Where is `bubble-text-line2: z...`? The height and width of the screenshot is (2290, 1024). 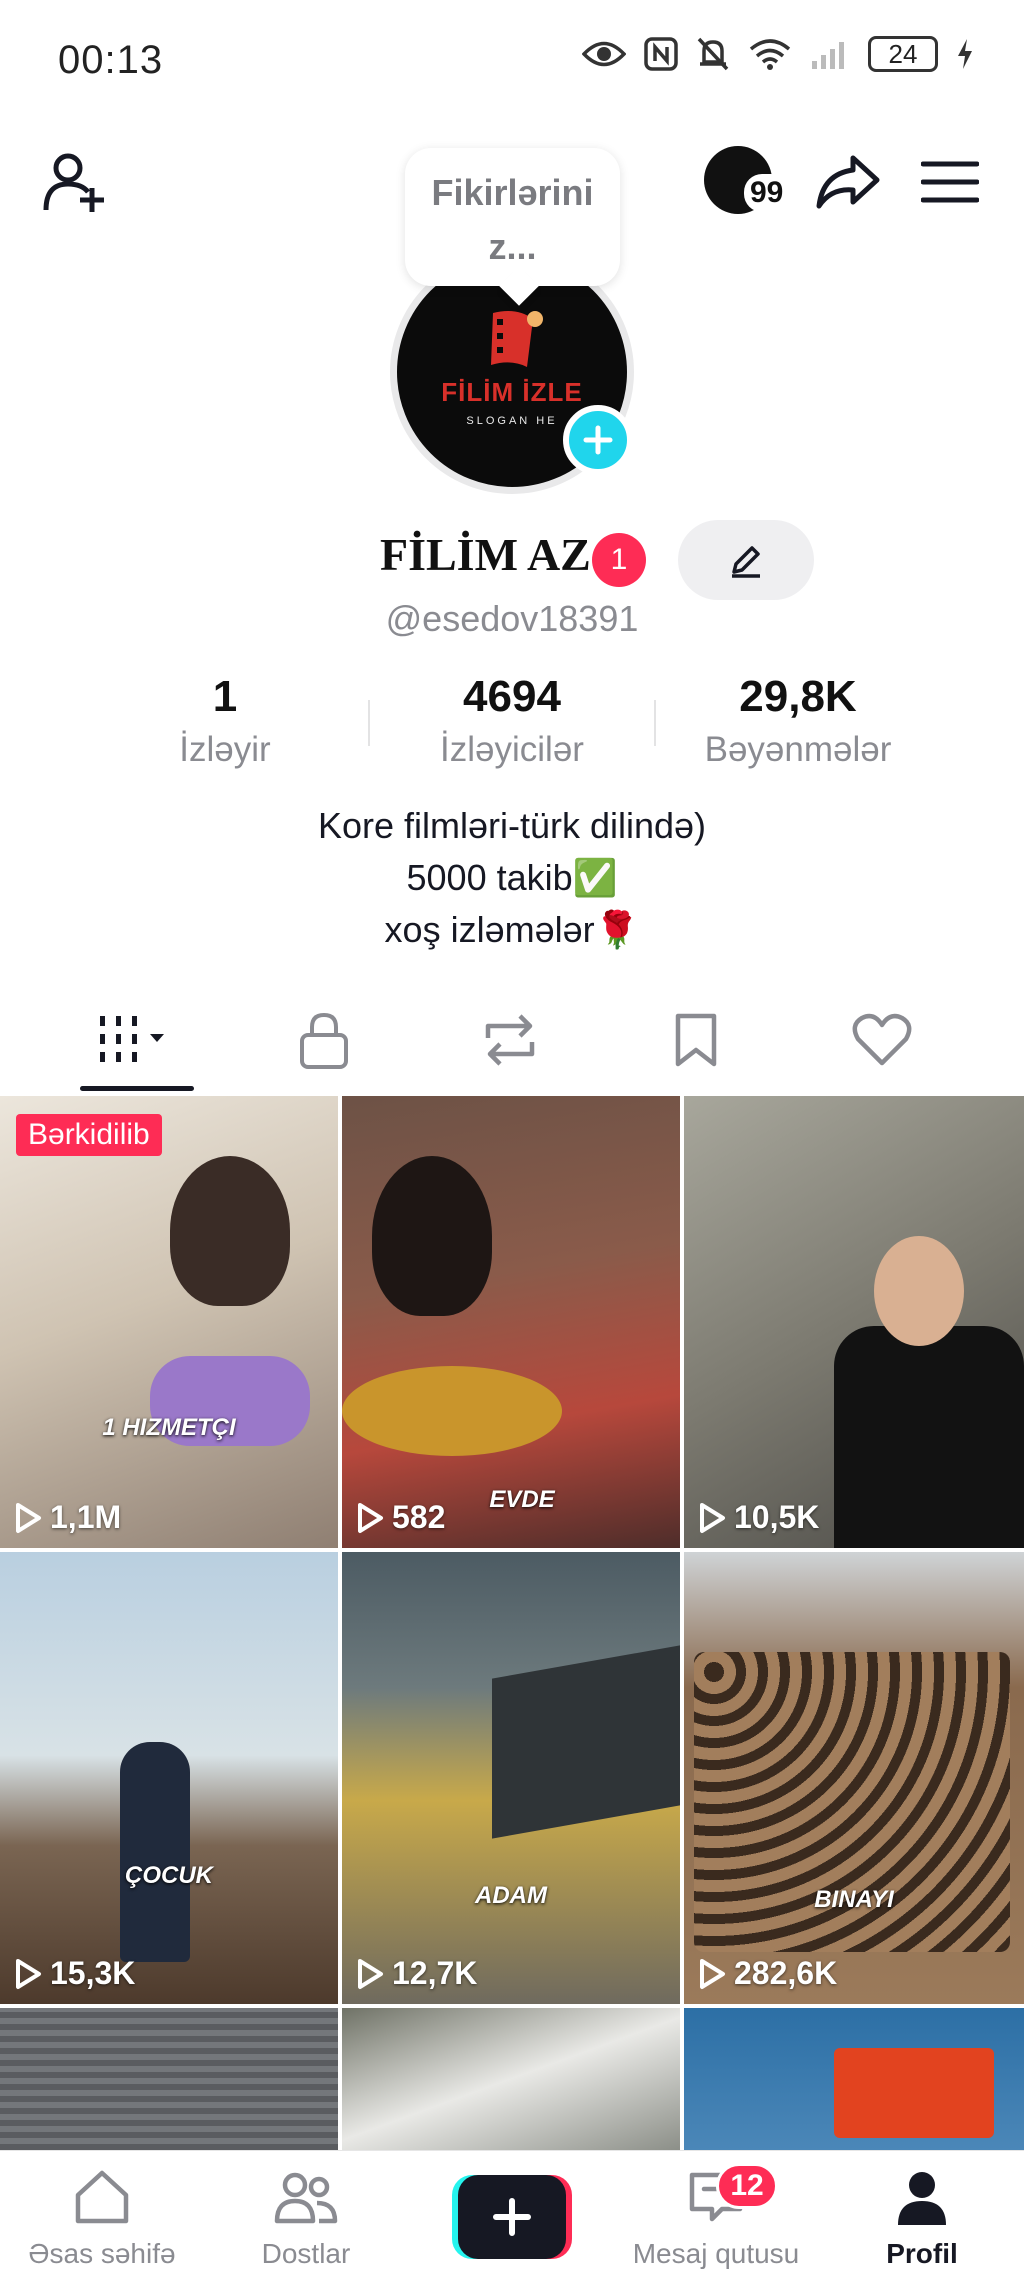
bubble-text-line2: z... is located at coordinates (512, 246).